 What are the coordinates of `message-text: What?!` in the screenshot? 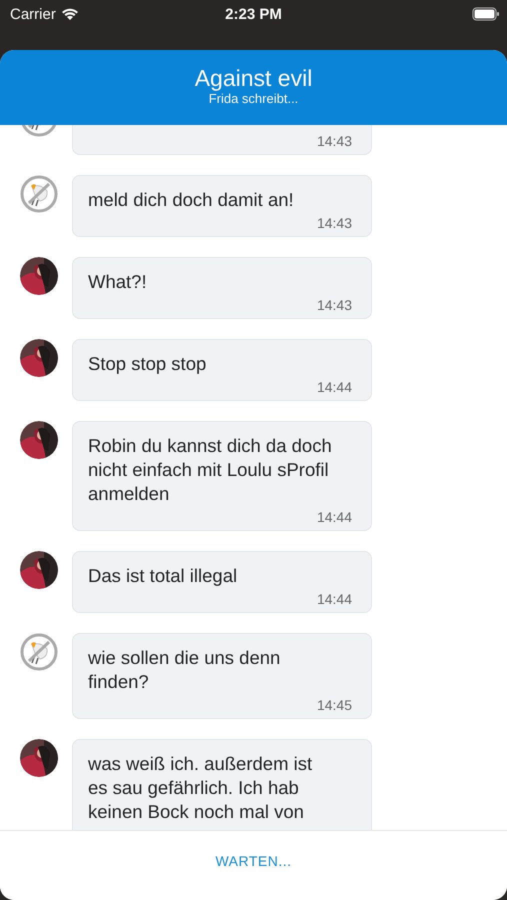 It's located at (118, 282).